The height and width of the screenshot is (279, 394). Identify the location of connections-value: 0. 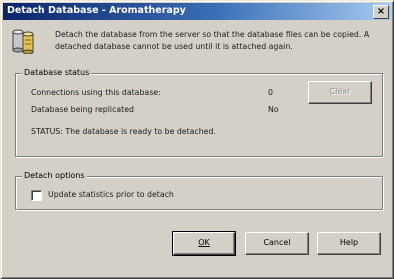
(270, 92).